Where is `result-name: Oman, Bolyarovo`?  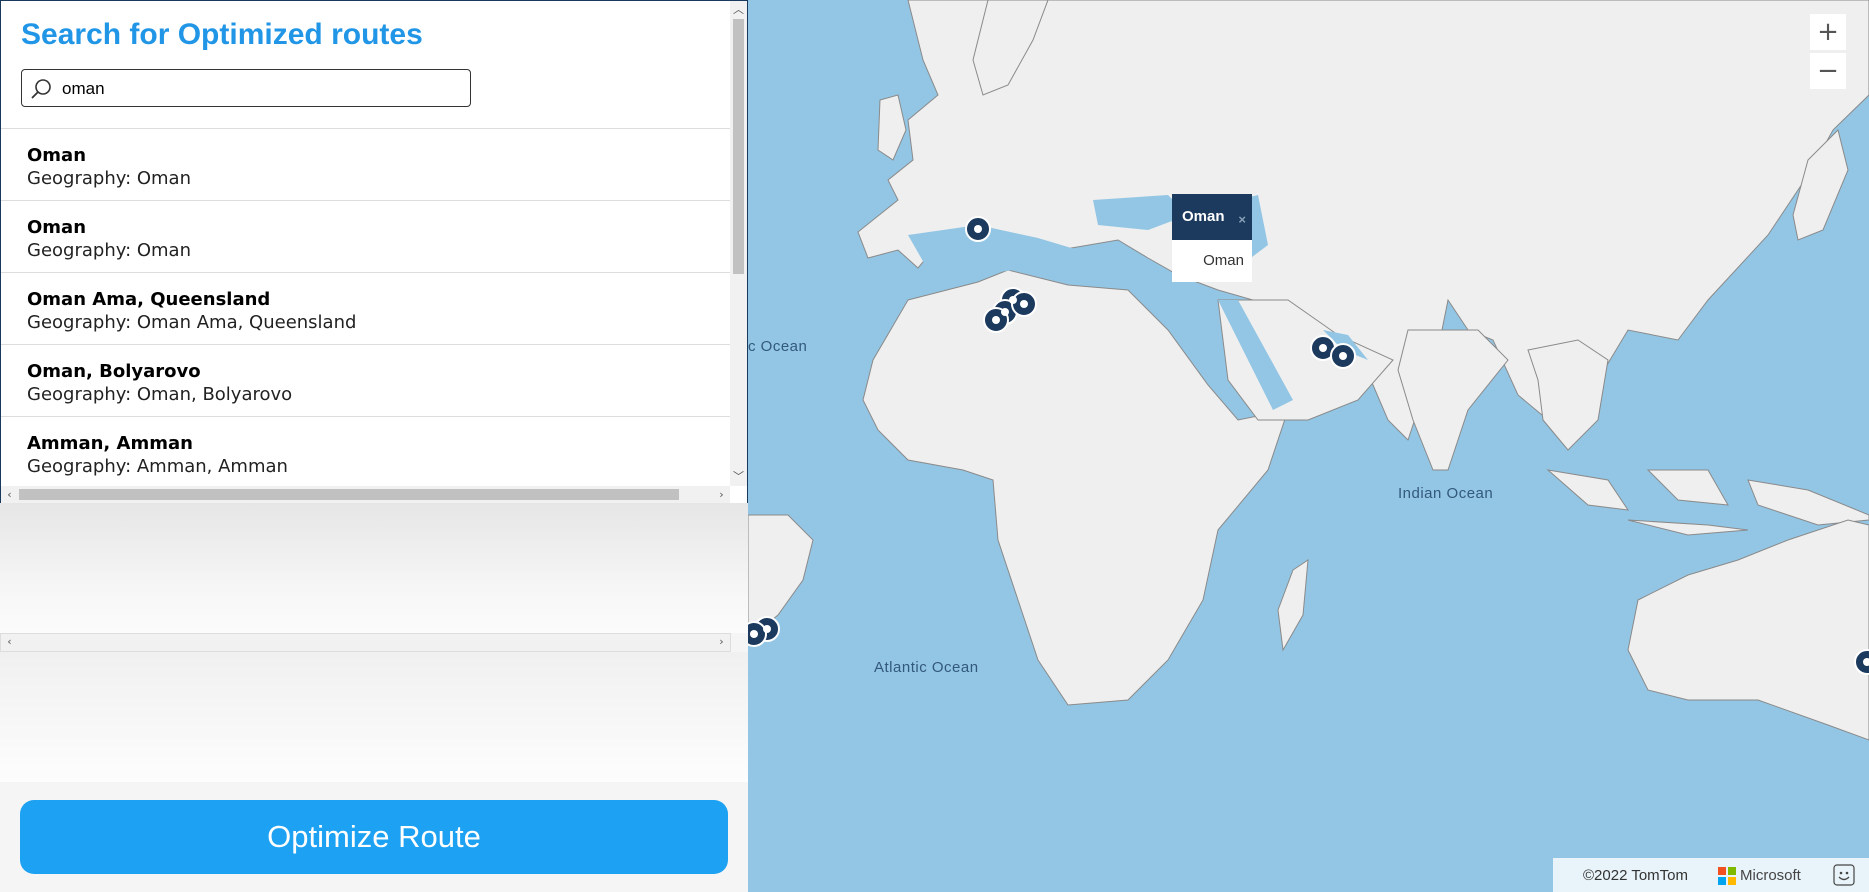 result-name: Oman, Bolyarovo is located at coordinates (114, 371).